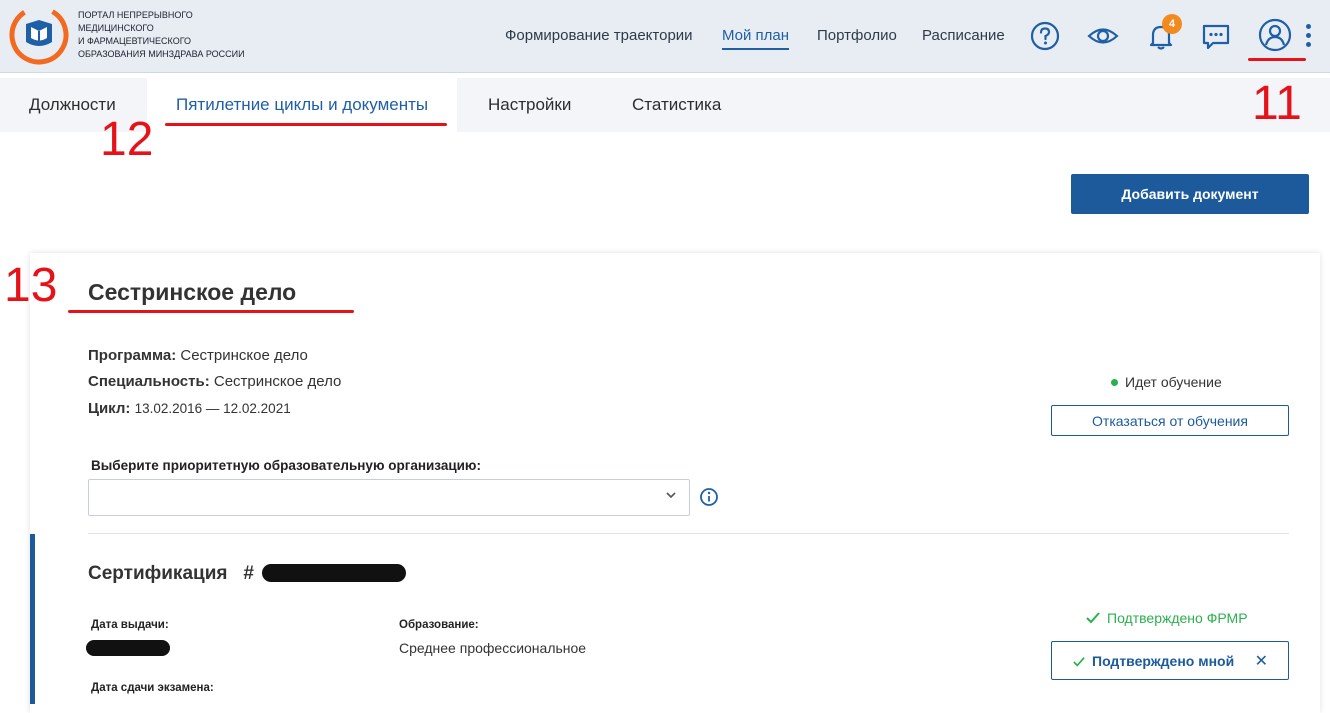  I want to click on nav-trajectory: Формирование траектории, so click(599, 35).